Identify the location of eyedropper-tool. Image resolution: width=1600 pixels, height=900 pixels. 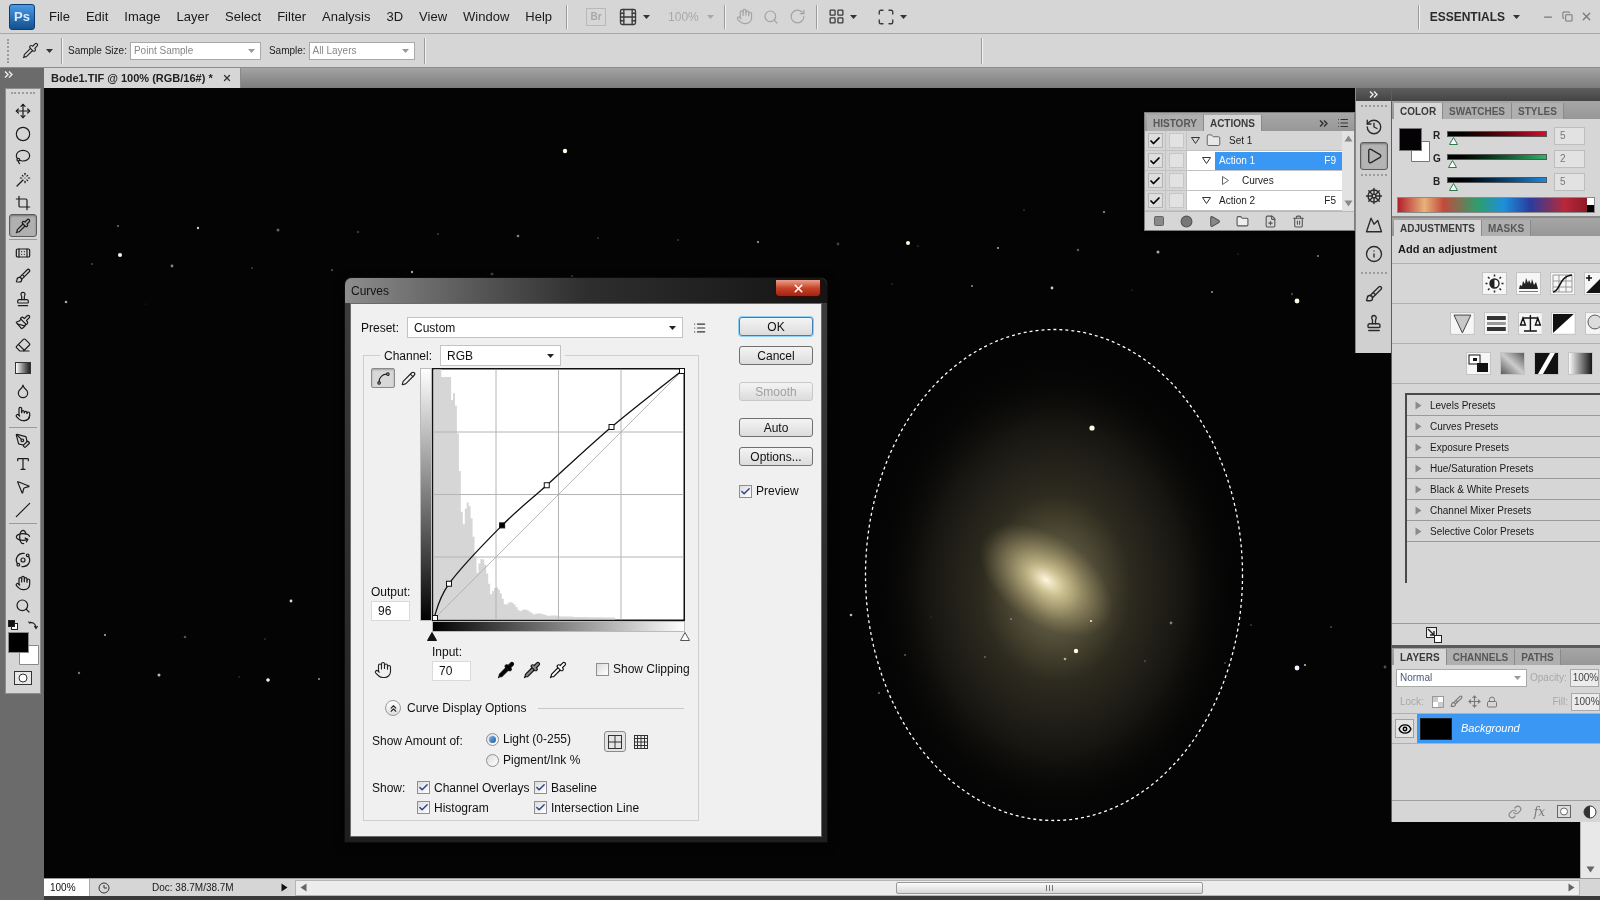
(23, 225).